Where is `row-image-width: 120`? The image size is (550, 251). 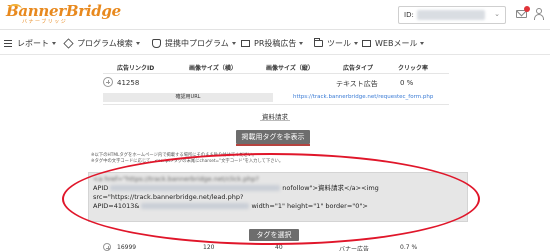 row-image-width: 120 is located at coordinates (209, 247).